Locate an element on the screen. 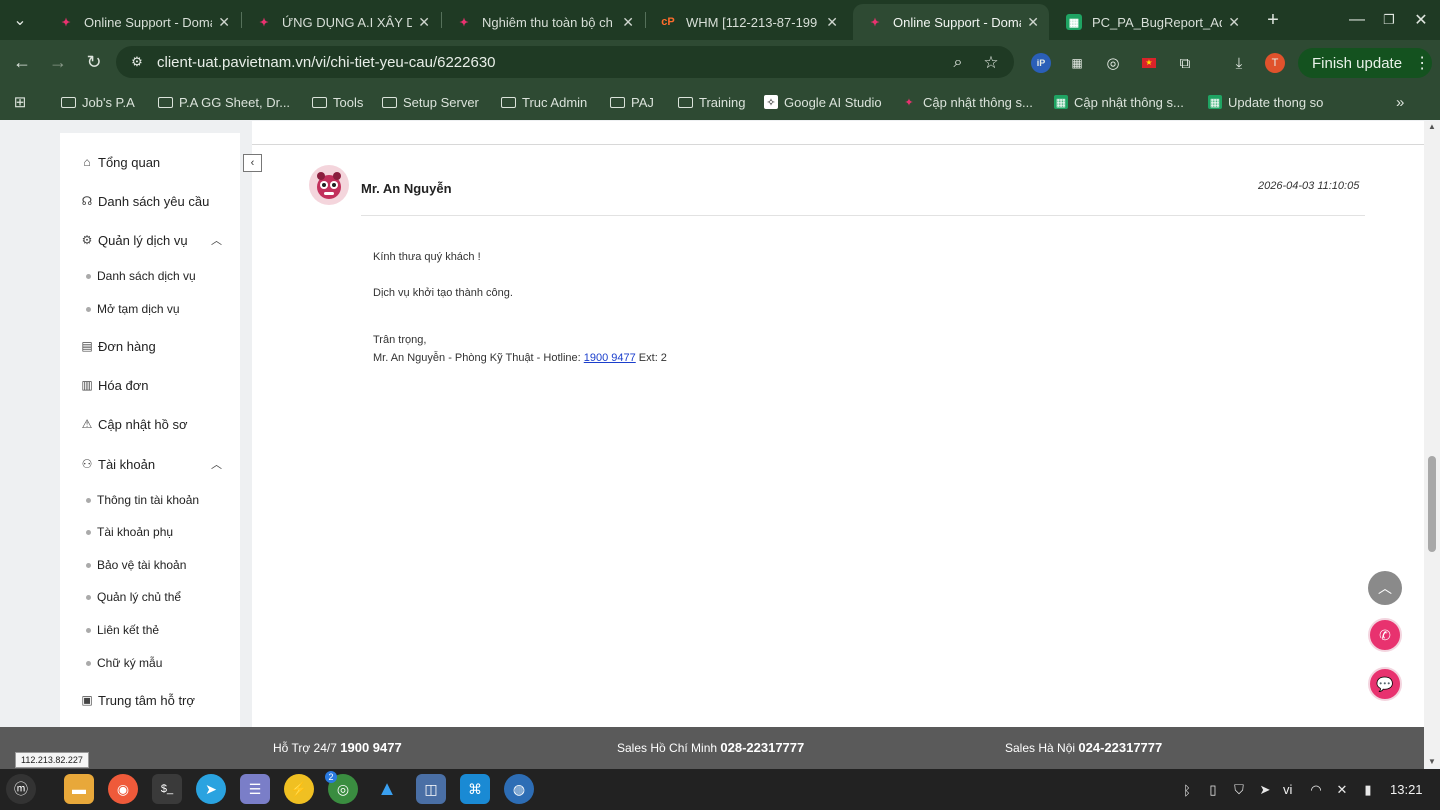  power-app-icon: ⚡ is located at coordinates (299, 789).